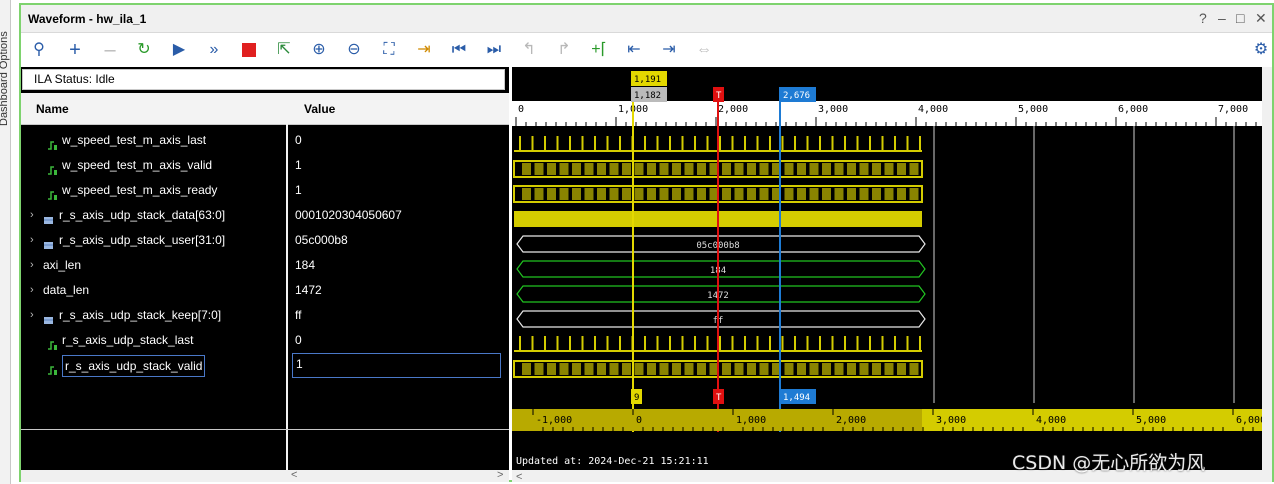  What do you see at coordinates (153, 315) in the screenshot?
I see `signal-row: › r_s_axis_udp_stack_keep[7:0]` at bounding box center [153, 315].